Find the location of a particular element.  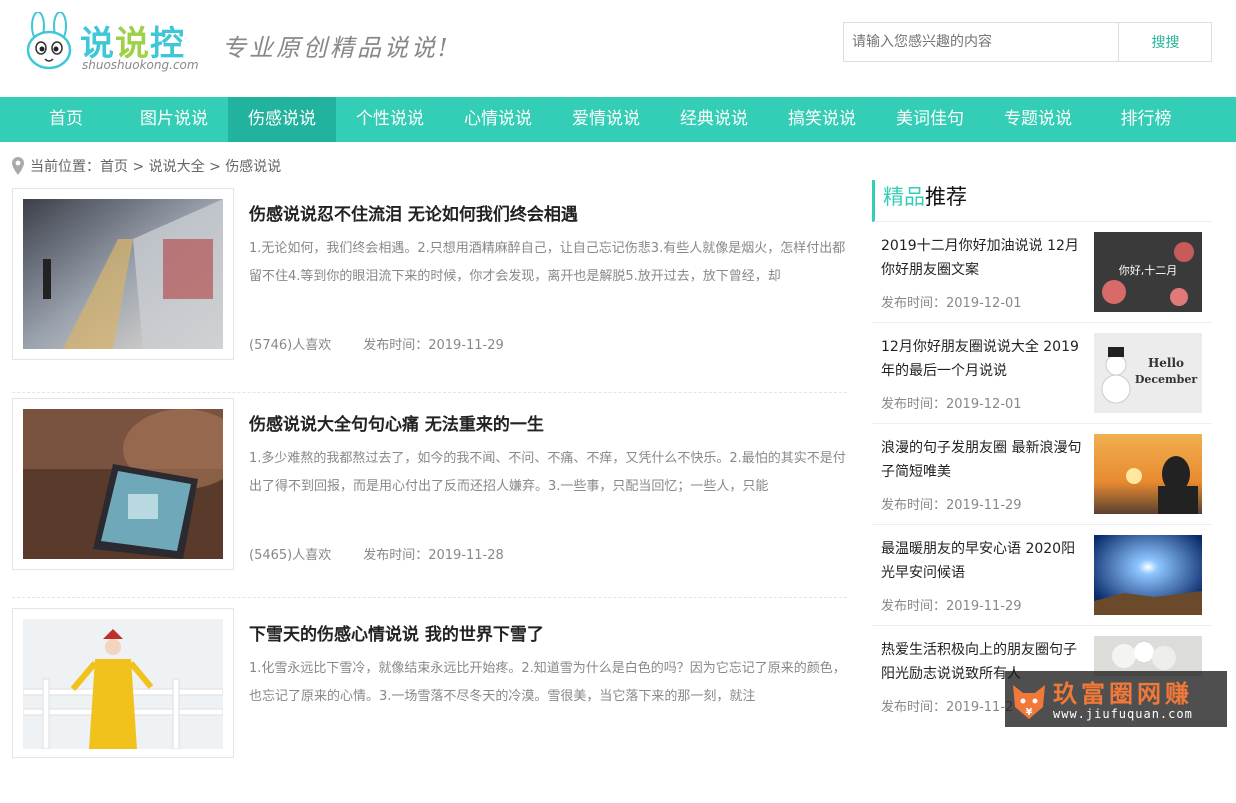

article-likes: (5465)人喜欢 is located at coordinates (290, 555).